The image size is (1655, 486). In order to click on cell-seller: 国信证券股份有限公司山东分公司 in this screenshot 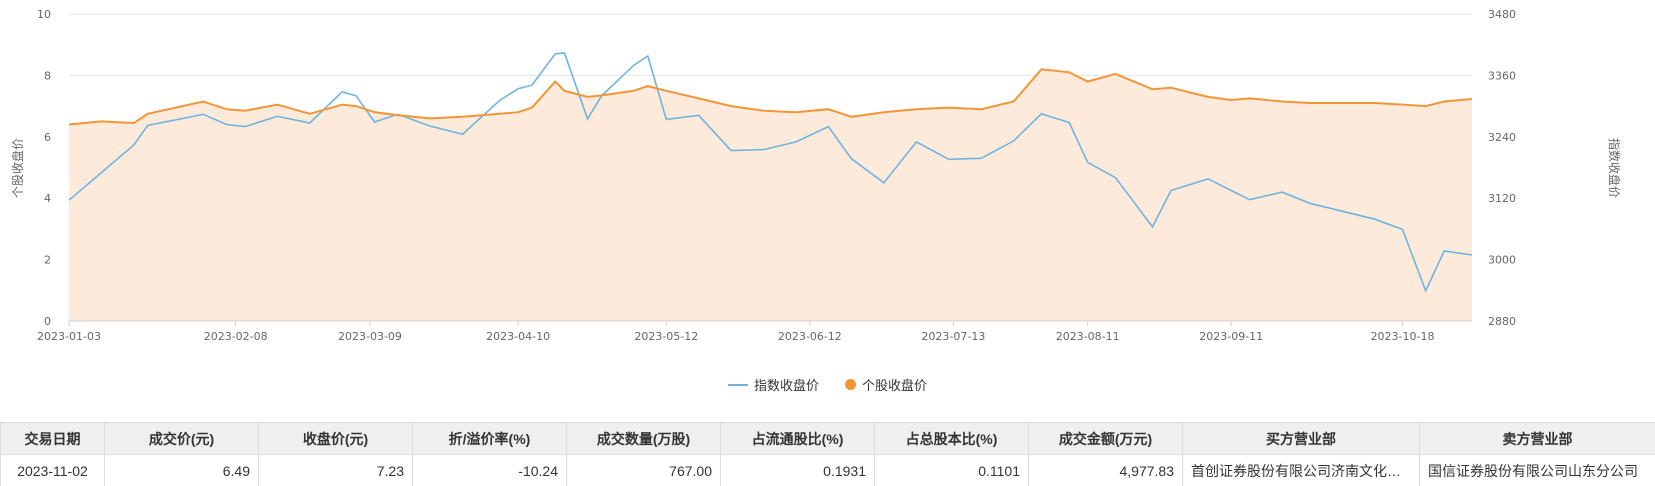, I will do `click(1537, 470)`.